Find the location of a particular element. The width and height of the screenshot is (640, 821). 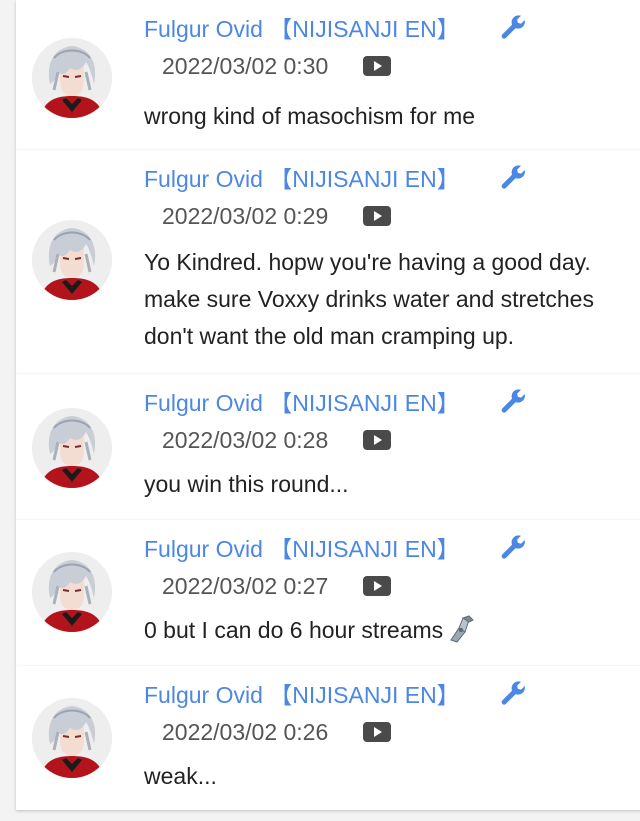

timestamp: 2022/03/02 0:26 is located at coordinates (245, 732).